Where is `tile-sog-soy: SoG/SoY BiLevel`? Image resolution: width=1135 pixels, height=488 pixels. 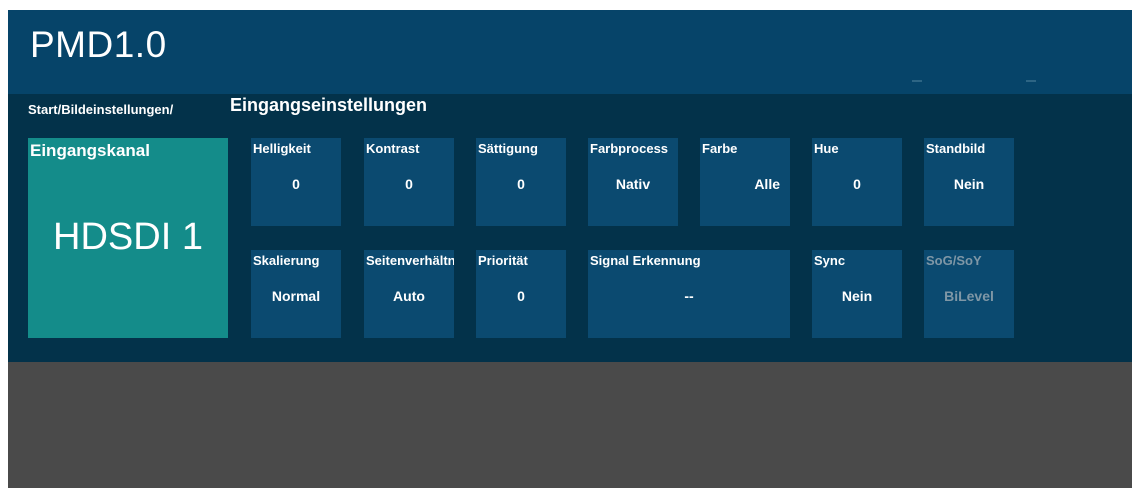 tile-sog-soy: SoG/SoY BiLevel is located at coordinates (969, 294).